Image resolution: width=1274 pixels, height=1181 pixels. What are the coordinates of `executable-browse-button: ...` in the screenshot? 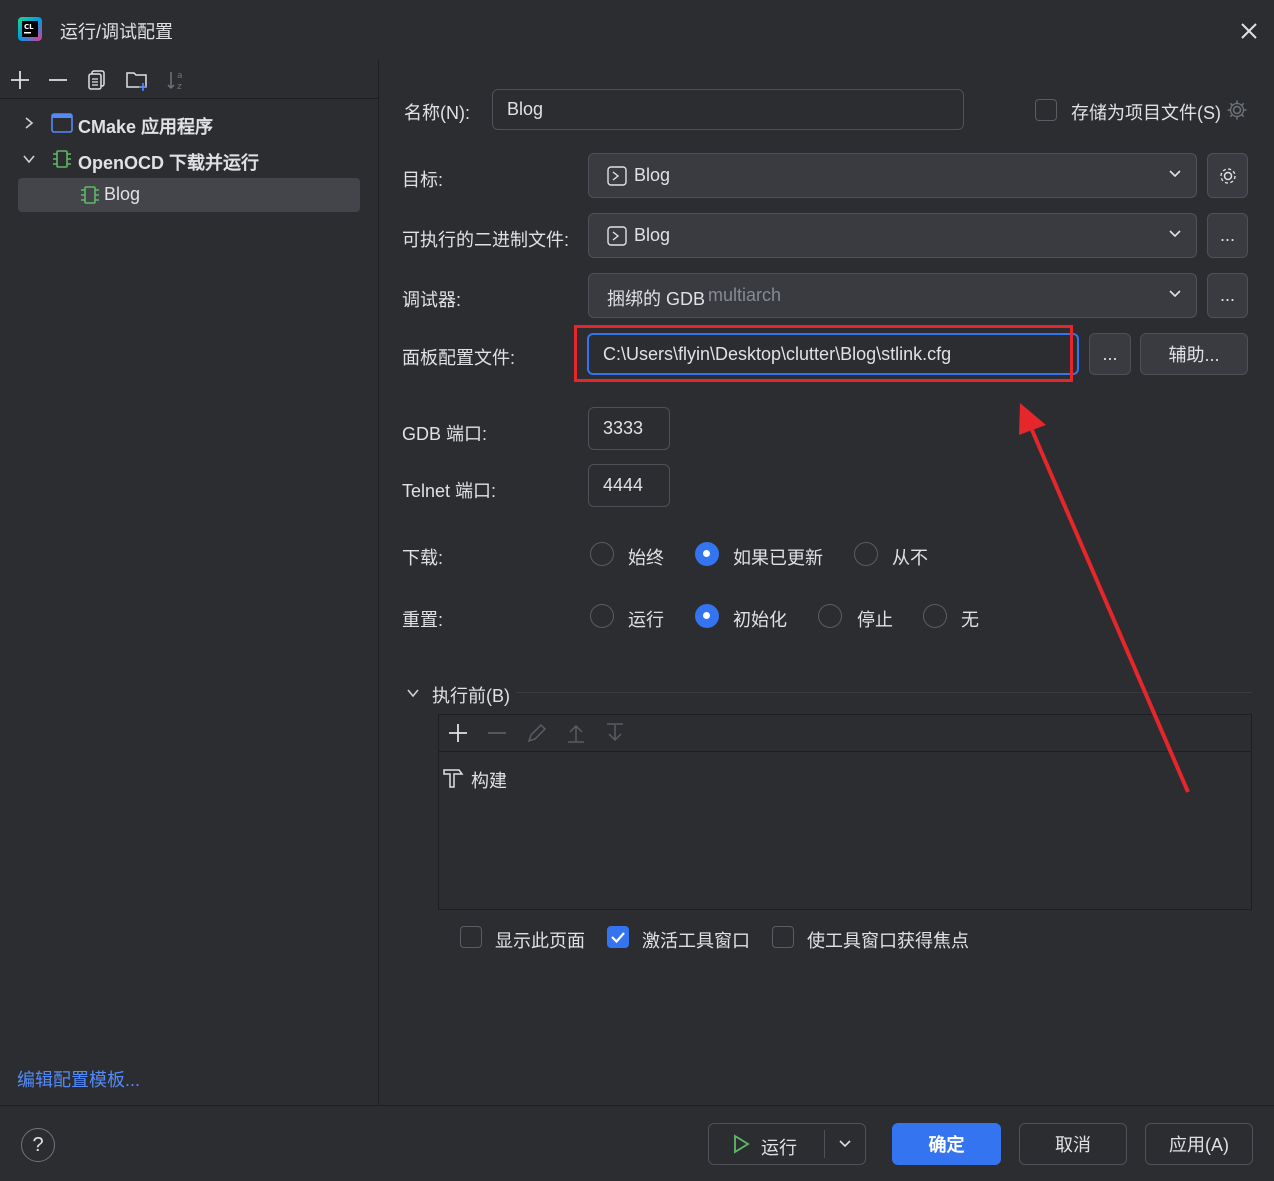 It's located at (1227, 235).